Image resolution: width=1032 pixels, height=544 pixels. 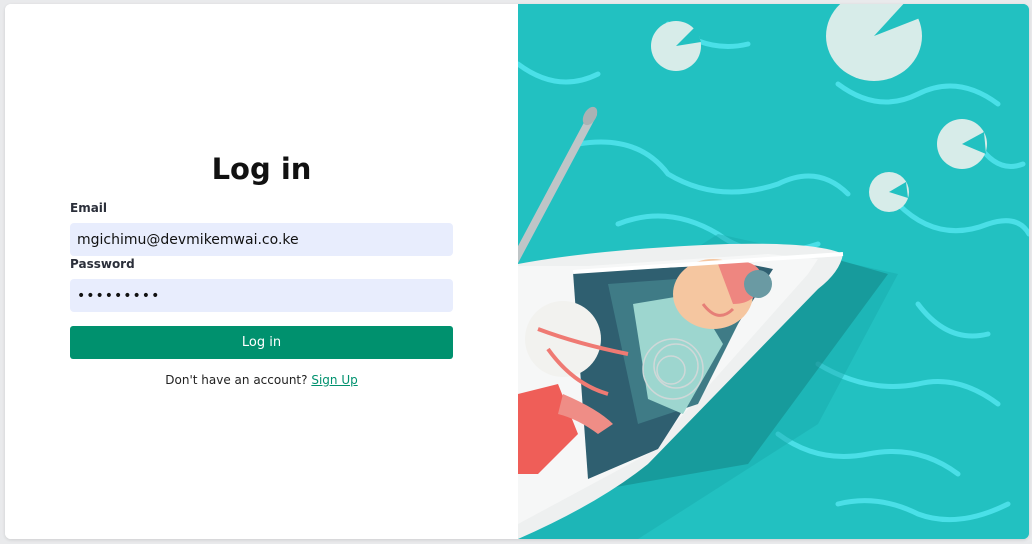 What do you see at coordinates (236, 380) in the screenshot?
I see `signup-prompt-text: Don't have an account?` at bounding box center [236, 380].